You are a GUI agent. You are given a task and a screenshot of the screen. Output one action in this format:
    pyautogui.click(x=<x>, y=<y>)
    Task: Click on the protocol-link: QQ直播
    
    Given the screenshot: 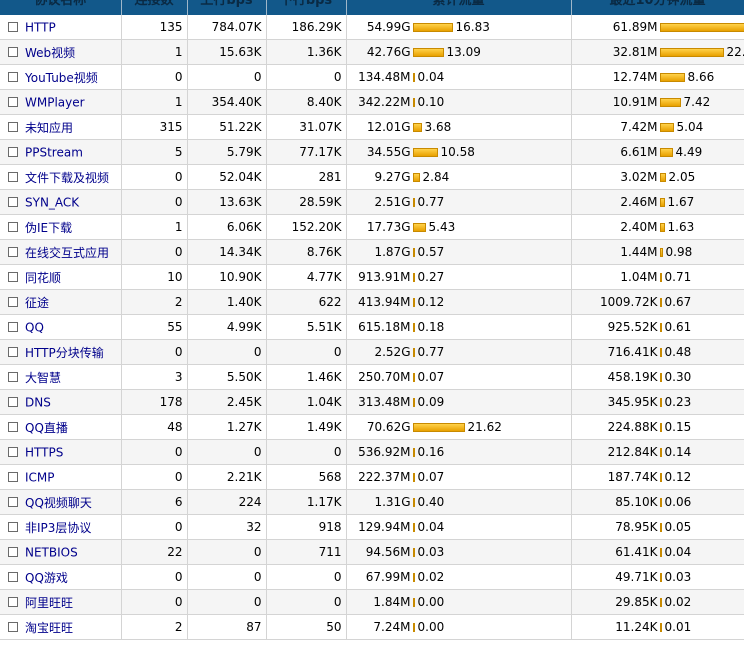 What is the action you would take?
    pyautogui.click(x=46, y=428)
    